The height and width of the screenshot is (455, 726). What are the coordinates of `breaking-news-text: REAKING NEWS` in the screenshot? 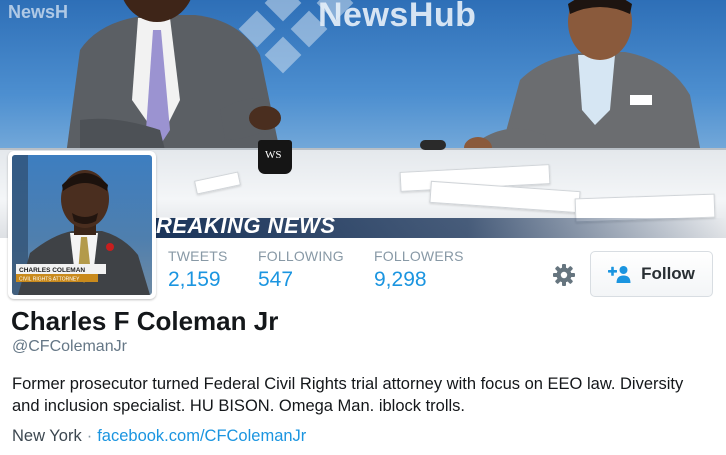 It's located at (246, 225).